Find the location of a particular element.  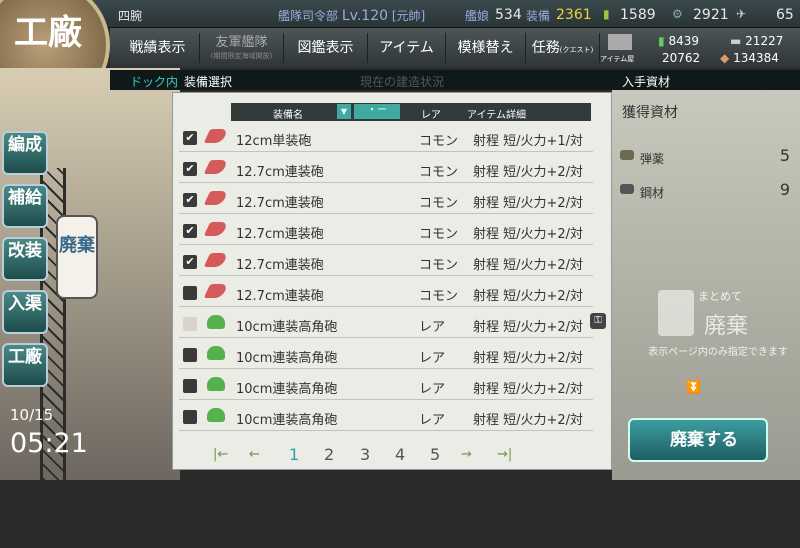

fuel-count-wrap: ▮ 8439 is located at coordinates (678, 41).